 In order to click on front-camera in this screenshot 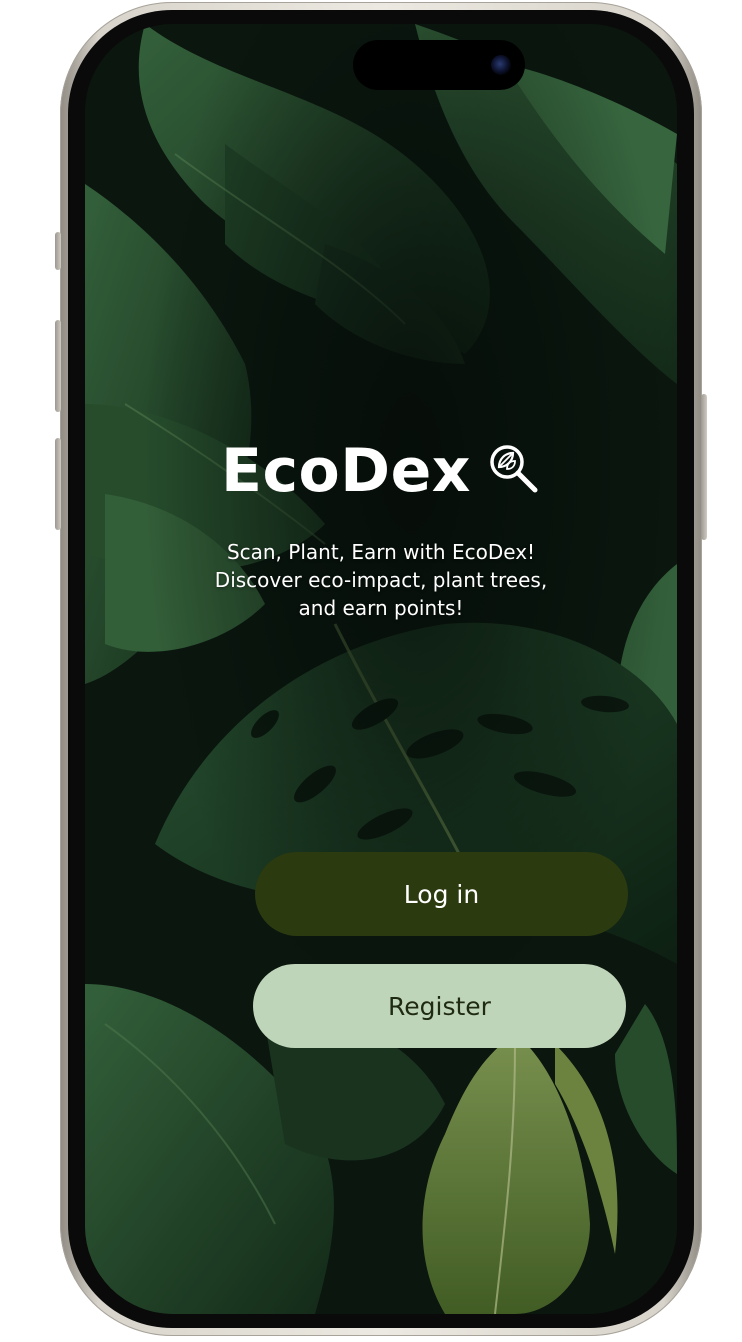, I will do `click(501, 65)`.